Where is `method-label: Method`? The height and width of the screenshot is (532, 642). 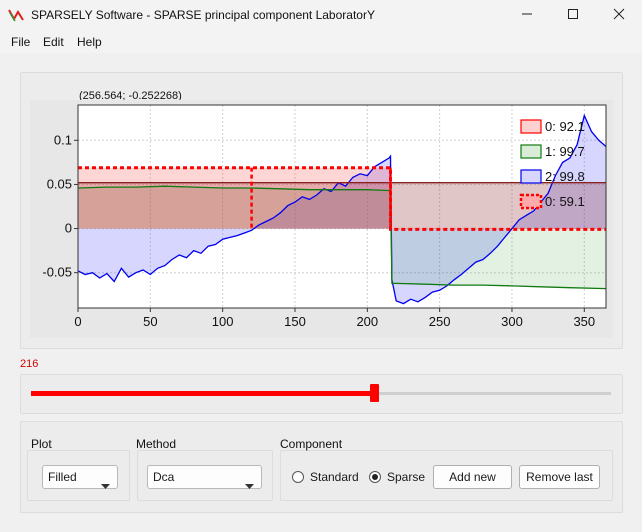 method-label: Method is located at coordinates (156, 444).